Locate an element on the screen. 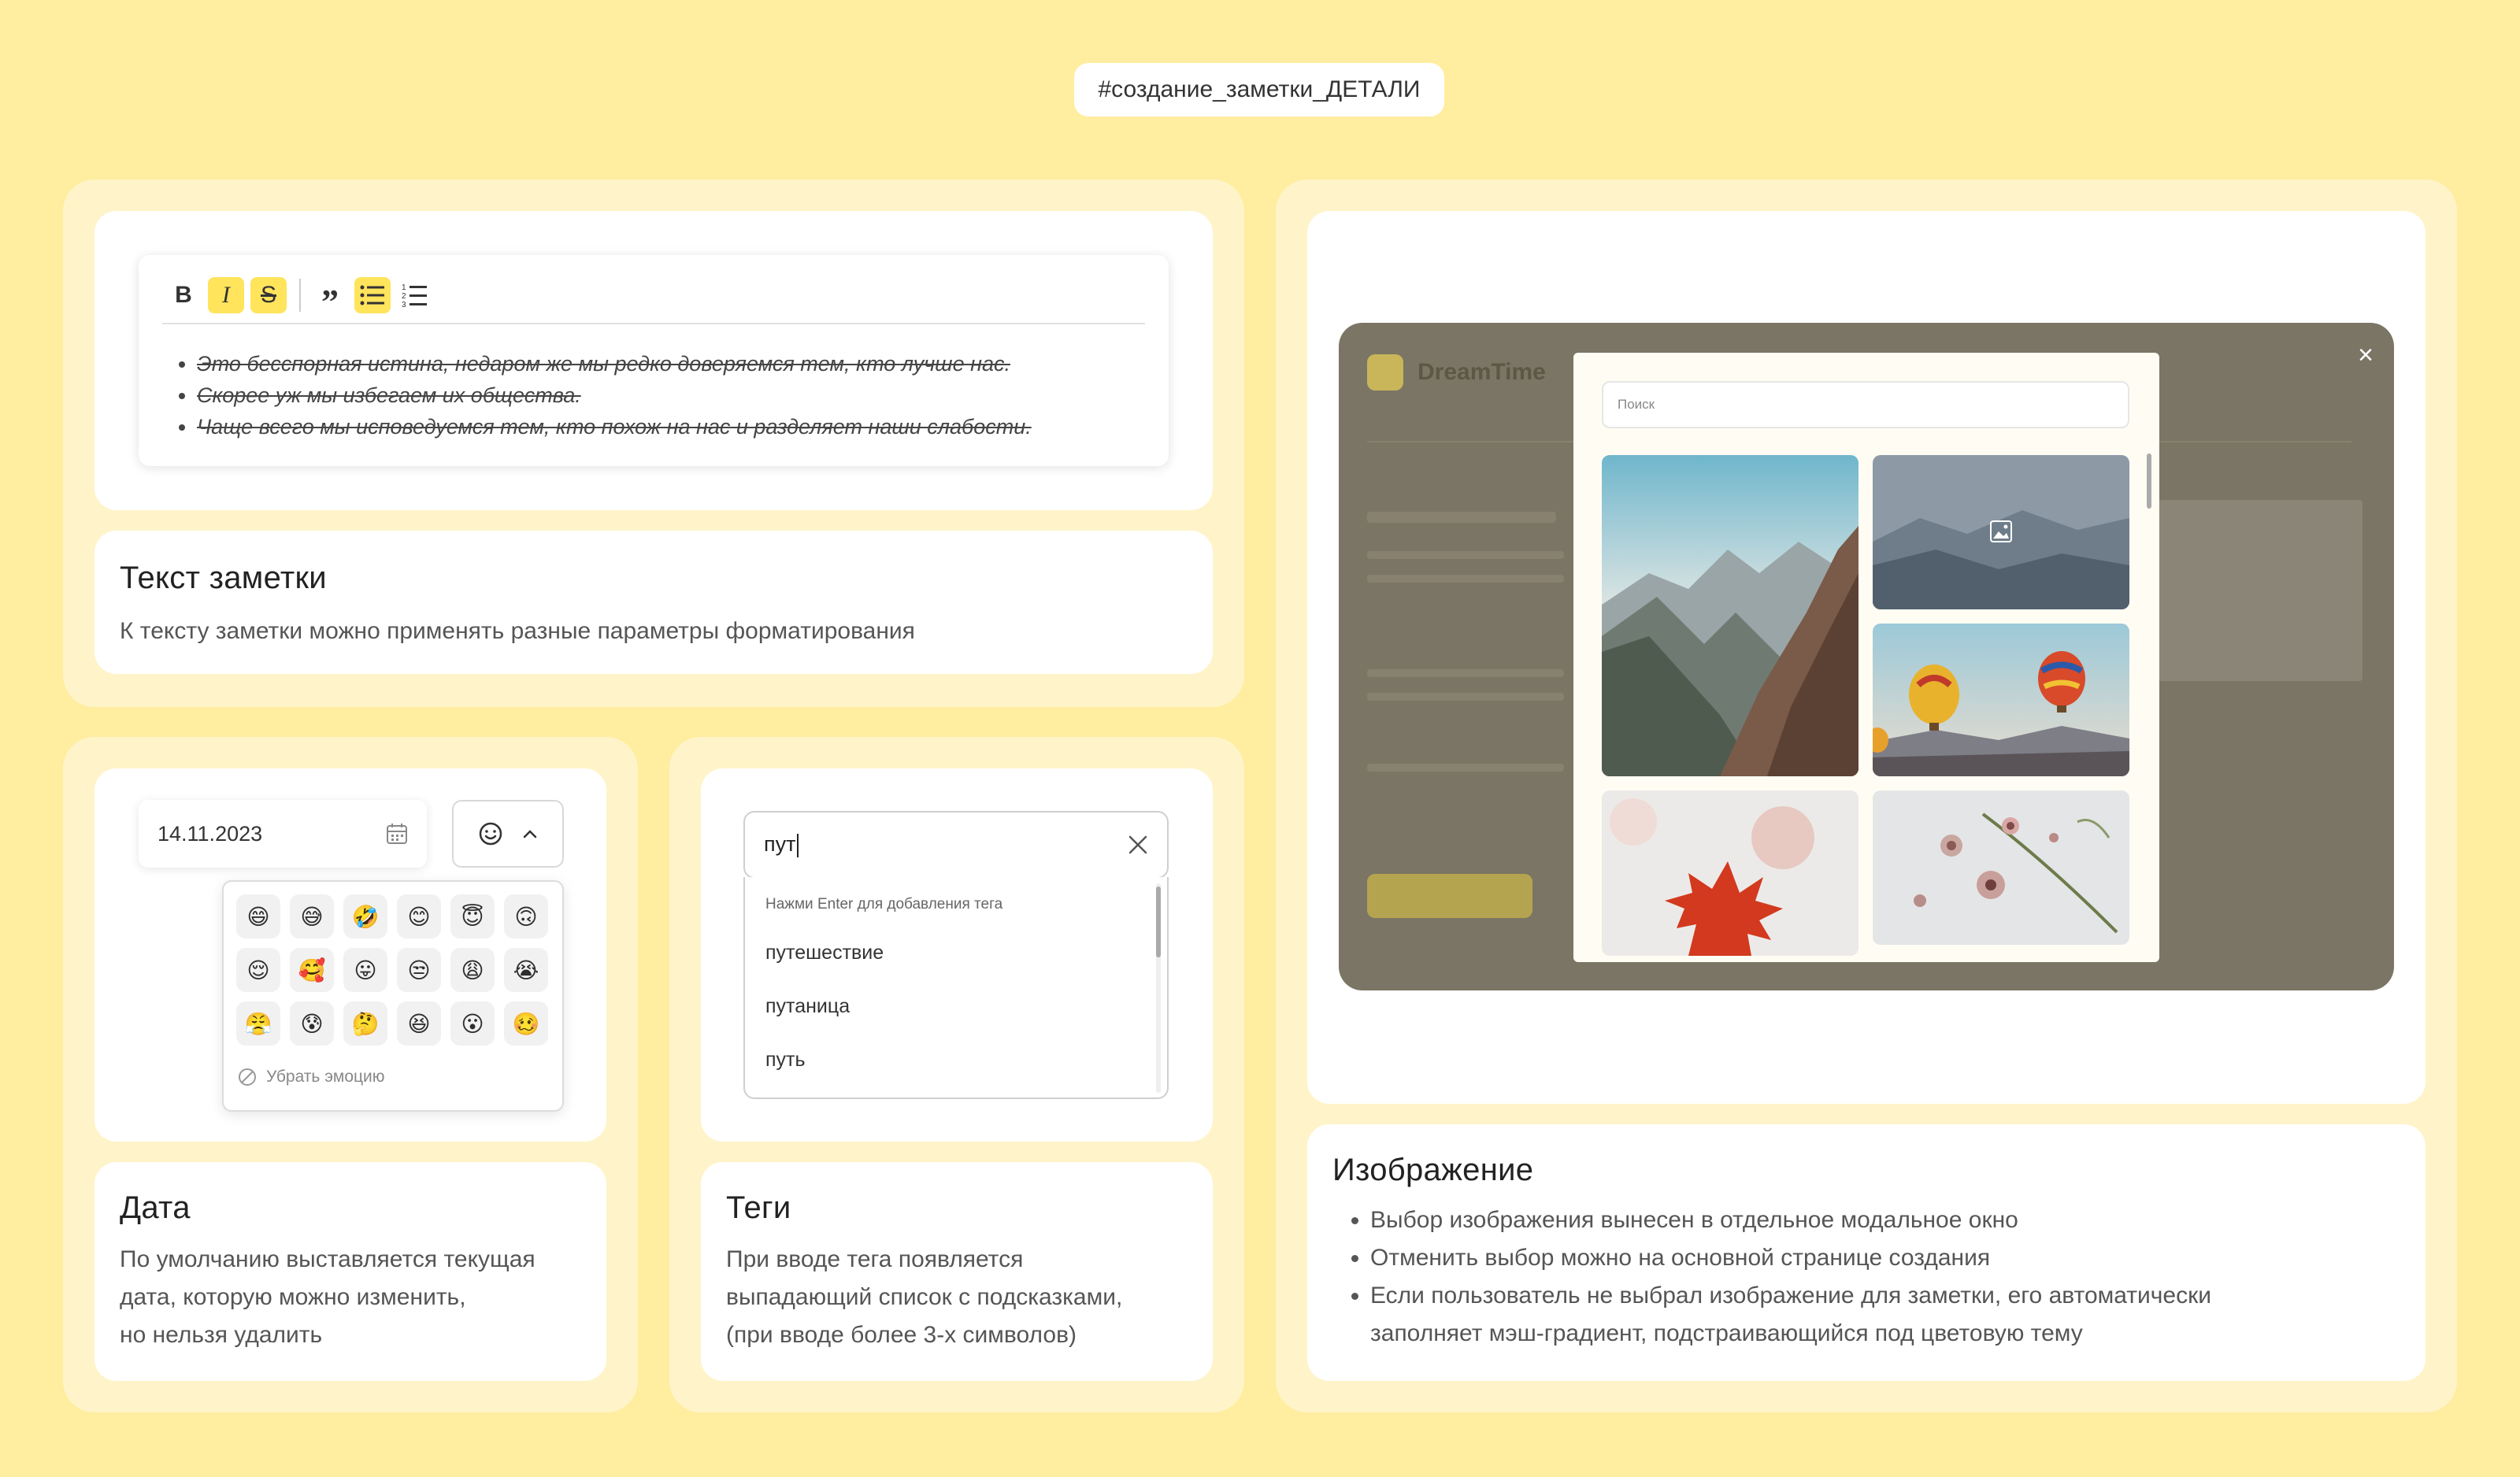 This screenshot has width=2520, height=1477. photo-misty-hills is located at coordinates (2001, 532).